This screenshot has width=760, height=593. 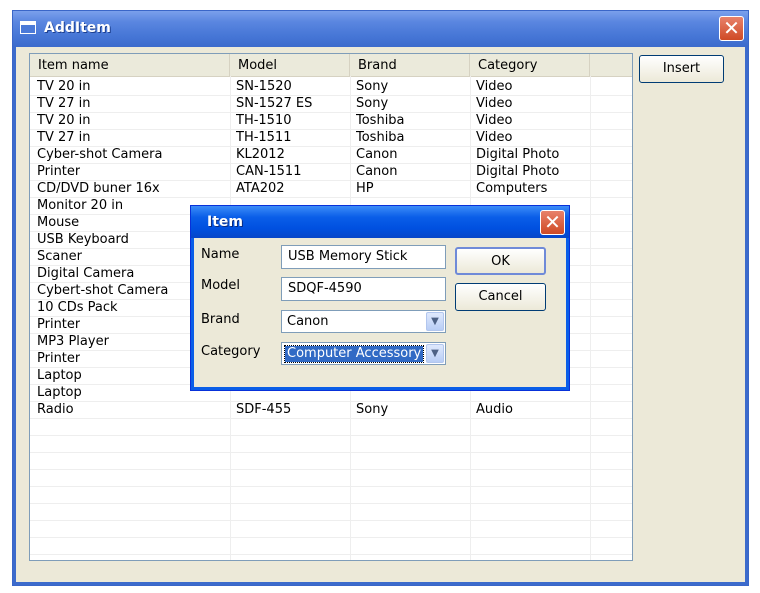 What do you see at coordinates (192, 314) in the screenshot?
I see `dialog-border-left` at bounding box center [192, 314].